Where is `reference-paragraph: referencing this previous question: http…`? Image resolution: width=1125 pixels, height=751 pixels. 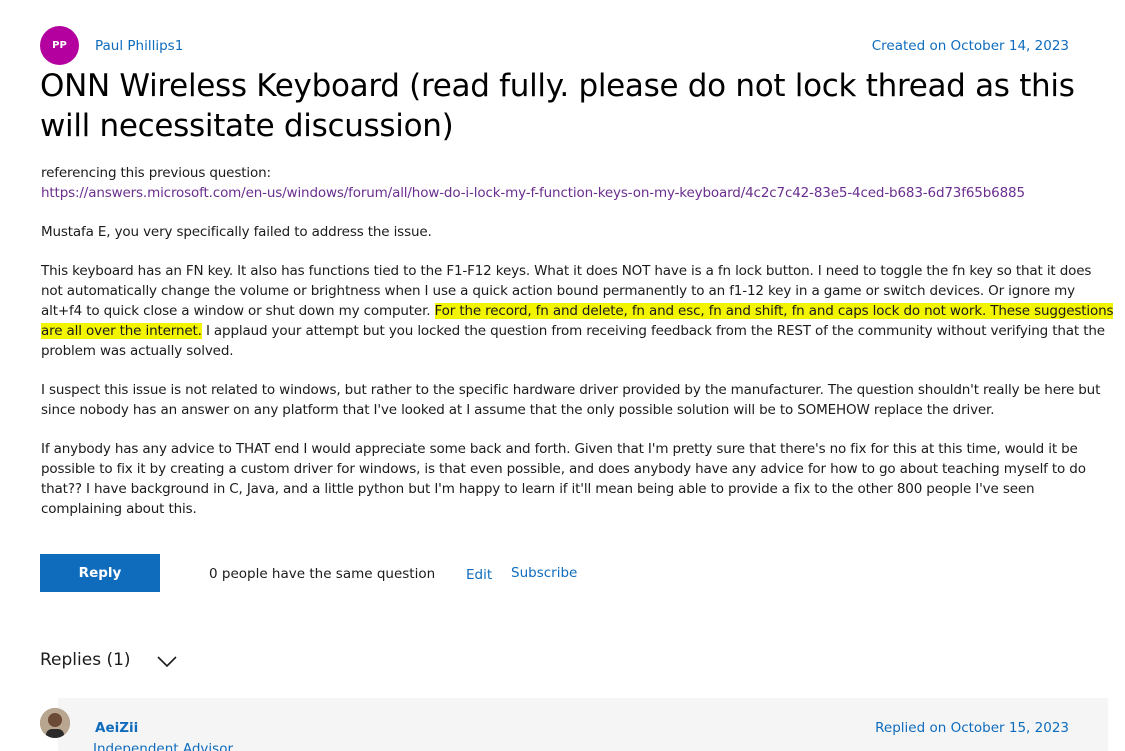 reference-paragraph: referencing this previous question: http… is located at coordinates (578, 183).